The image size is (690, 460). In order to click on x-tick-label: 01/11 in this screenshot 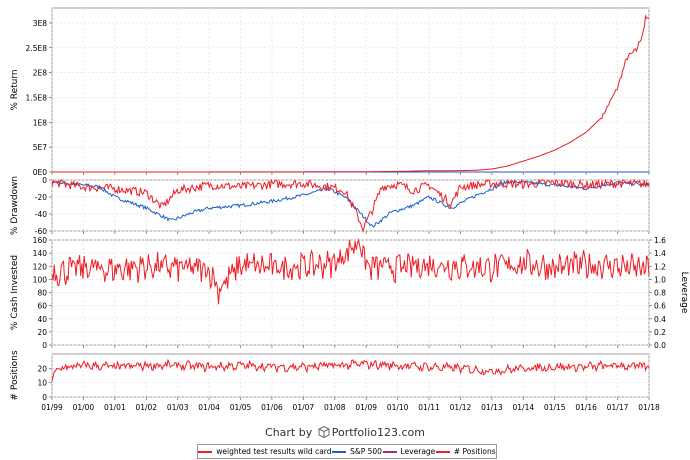, I will do `click(429, 407)`.